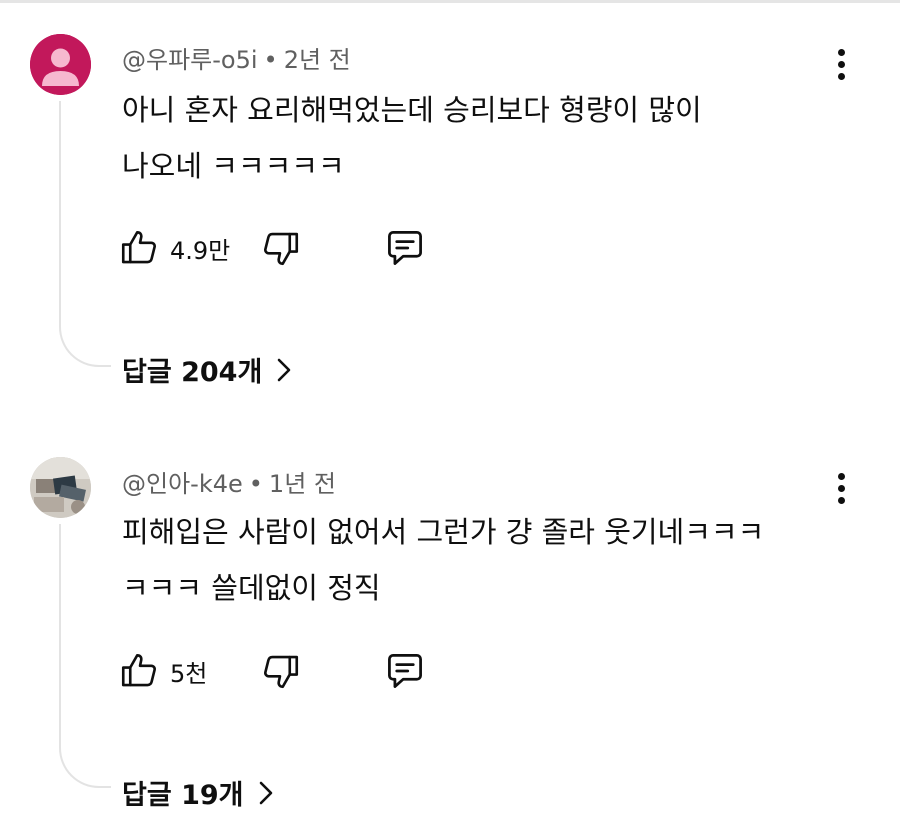 This screenshot has width=900, height=837. What do you see at coordinates (182, 484) in the screenshot?
I see `author-name: @인아-k4e` at bounding box center [182, 484].